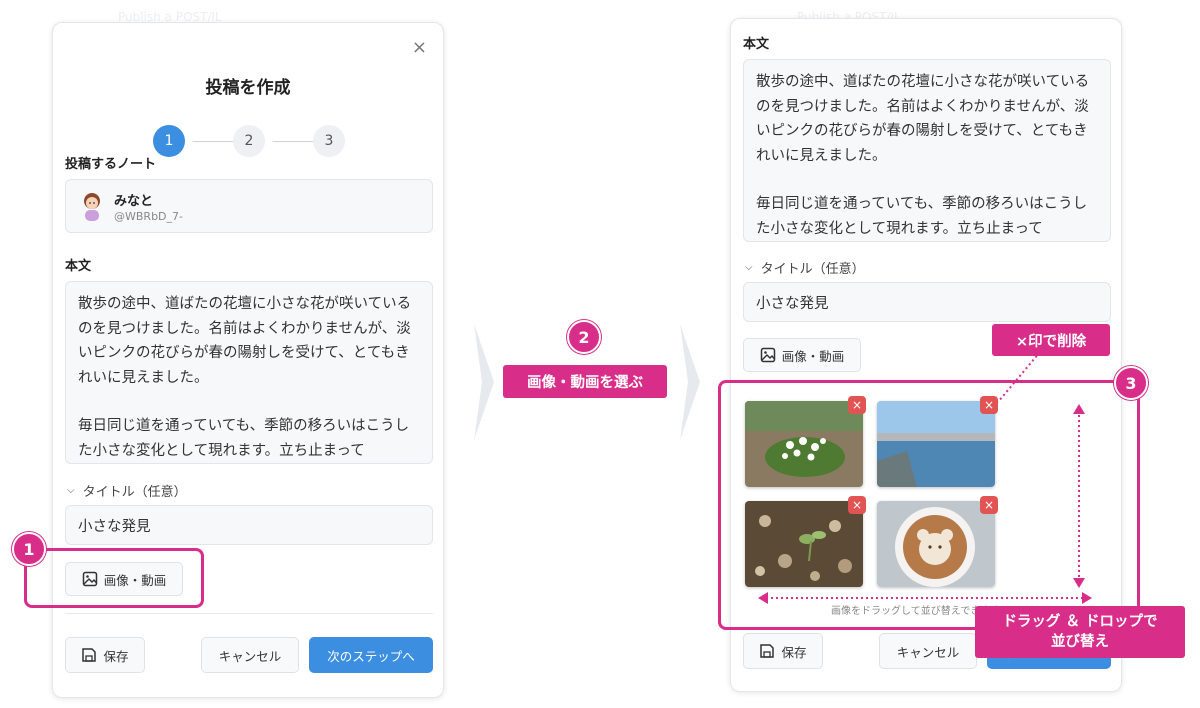 The width and height of the screenshot is (1200, 708). What do you see at coordinates (1051, 340) in the screenshot?
I see `annotation-label-delete: ×印で削除` at bounding box center [1051, 340].